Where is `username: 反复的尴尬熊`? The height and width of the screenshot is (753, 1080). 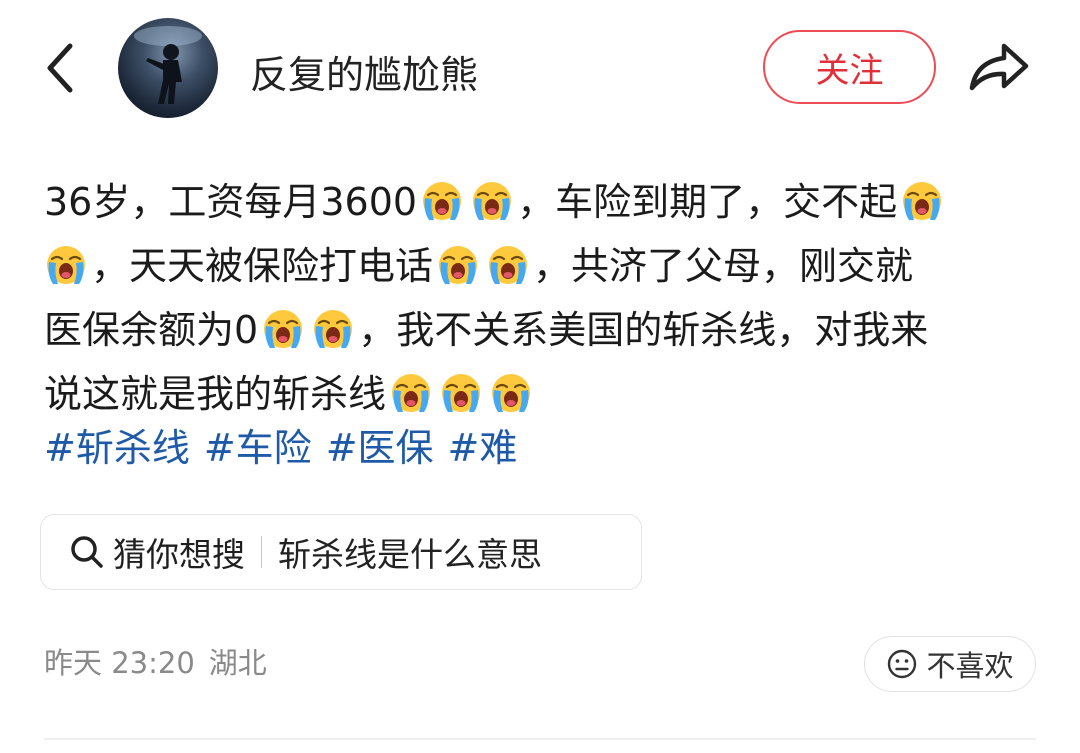 username: 反复的尴尬熊 is located at coordinates (364, 71).